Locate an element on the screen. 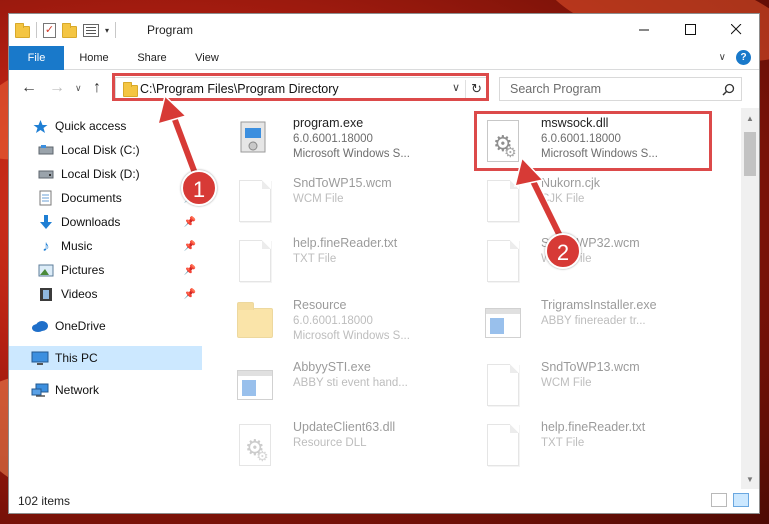 The image size is (769, 524). arrow-to-address-bar is located at coordinates (178, 136).